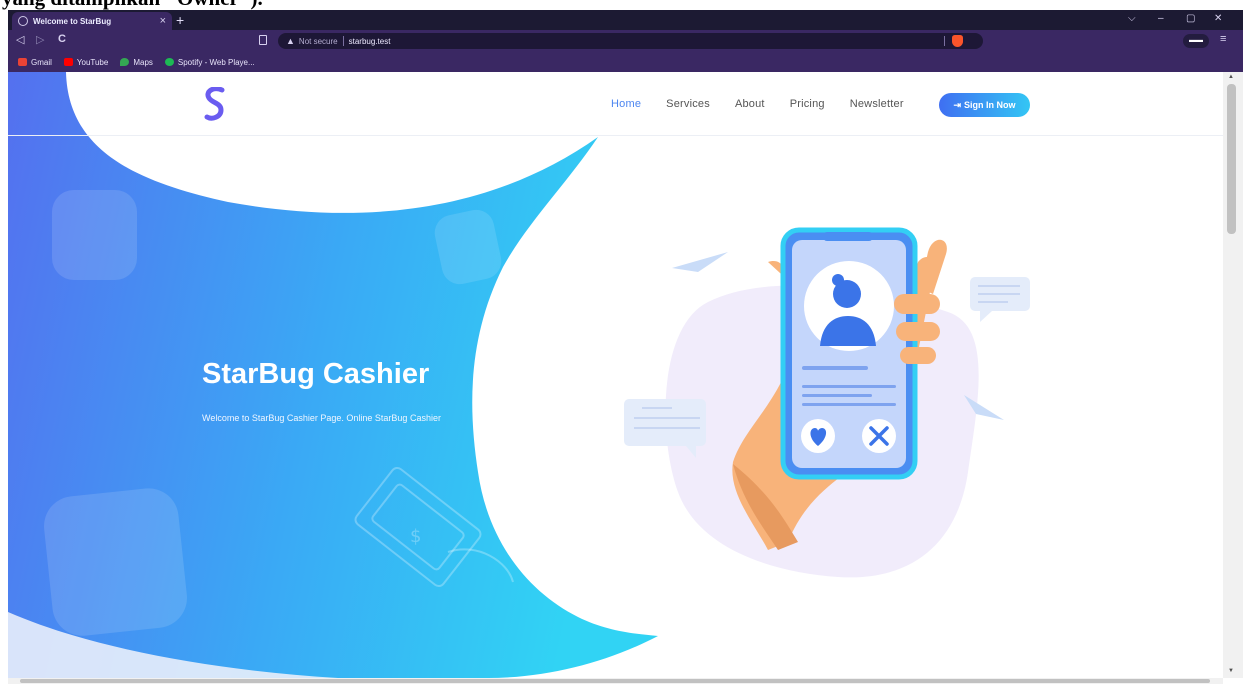 This screenshot has height=684, width=1243. What do you see at coordinates (700, 262) in the screenshot?
I see `paper-plane-icon` at bounding box center [700, 262].